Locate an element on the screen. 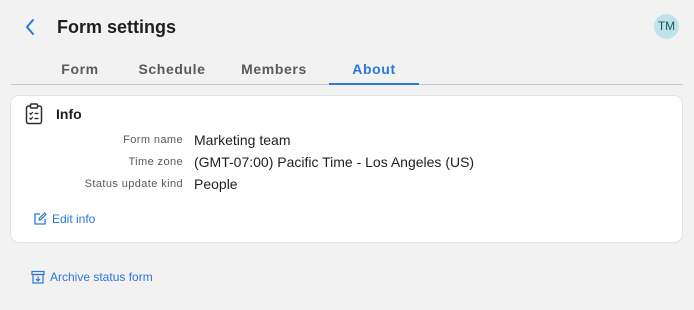 The height and width of the screenshot is (310, 694). archive-form-label: Archive status form is located at coordinates (101, 277).